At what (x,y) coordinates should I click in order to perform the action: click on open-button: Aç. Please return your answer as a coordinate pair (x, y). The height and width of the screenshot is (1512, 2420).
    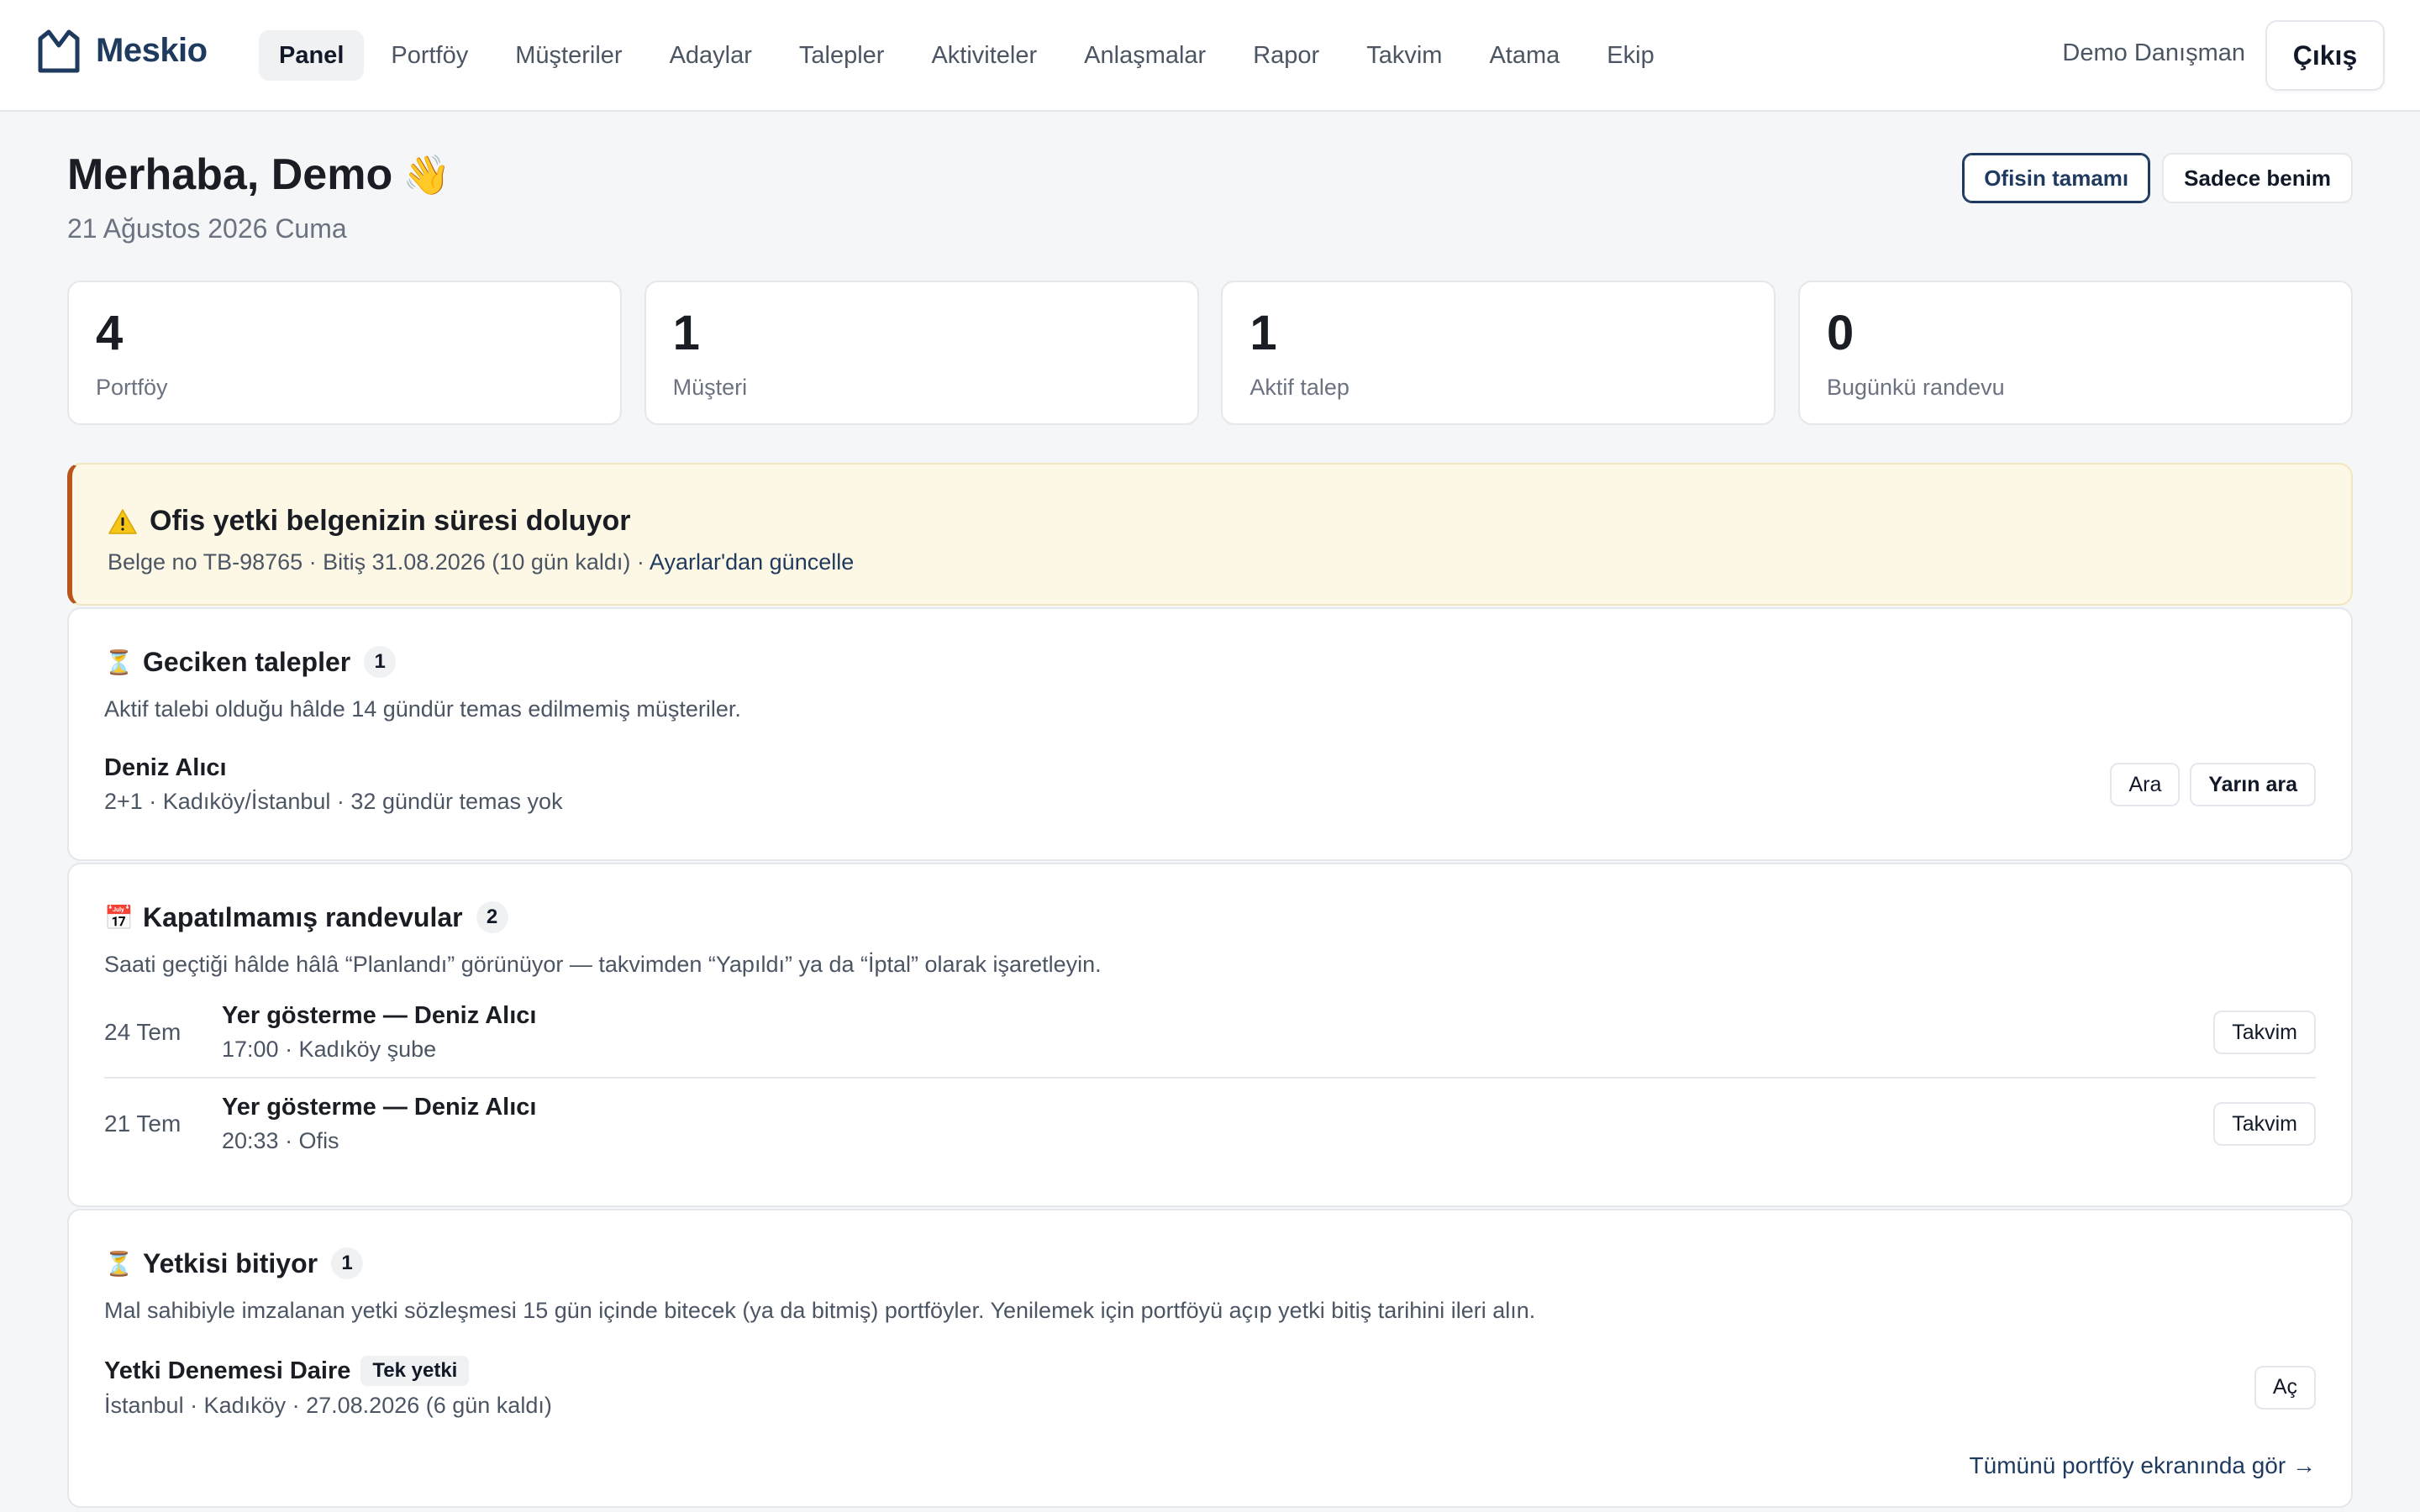
    Looking at the image, I should click on (2285, 1387).